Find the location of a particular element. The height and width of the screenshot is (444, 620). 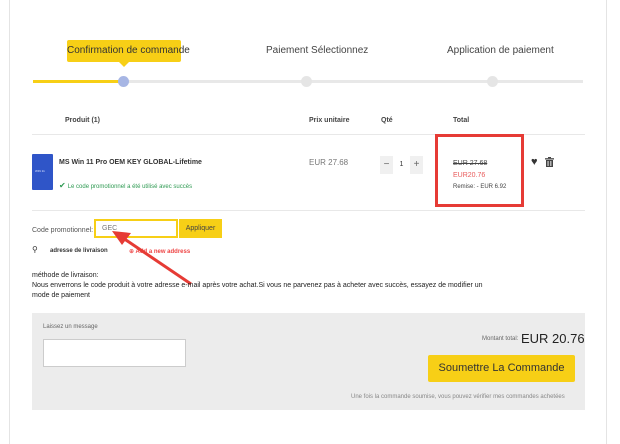

product-name: MS Win 11 Pro OEM KEY GLOBAL-Lifetime is located at coordinates (130, 162).